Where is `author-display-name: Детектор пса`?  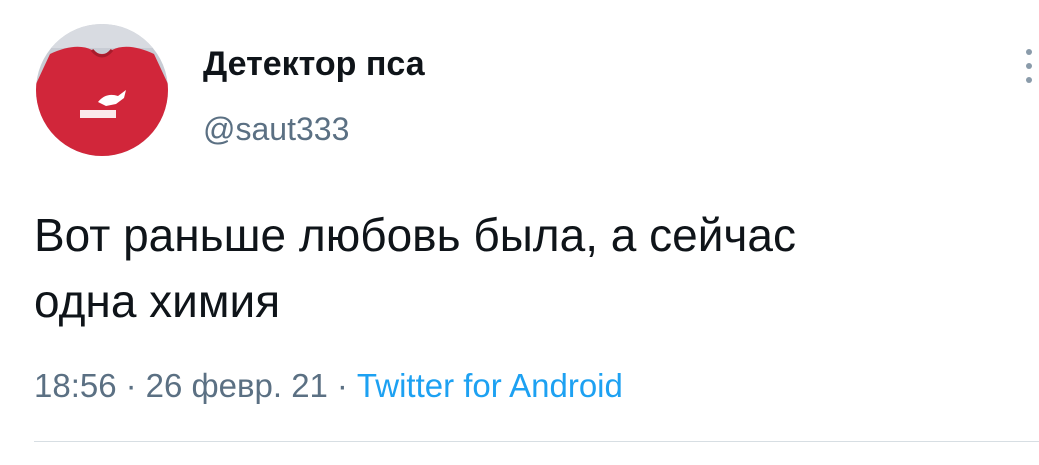
author-display-name: Детектор пса is located at coordinates (314, 64).